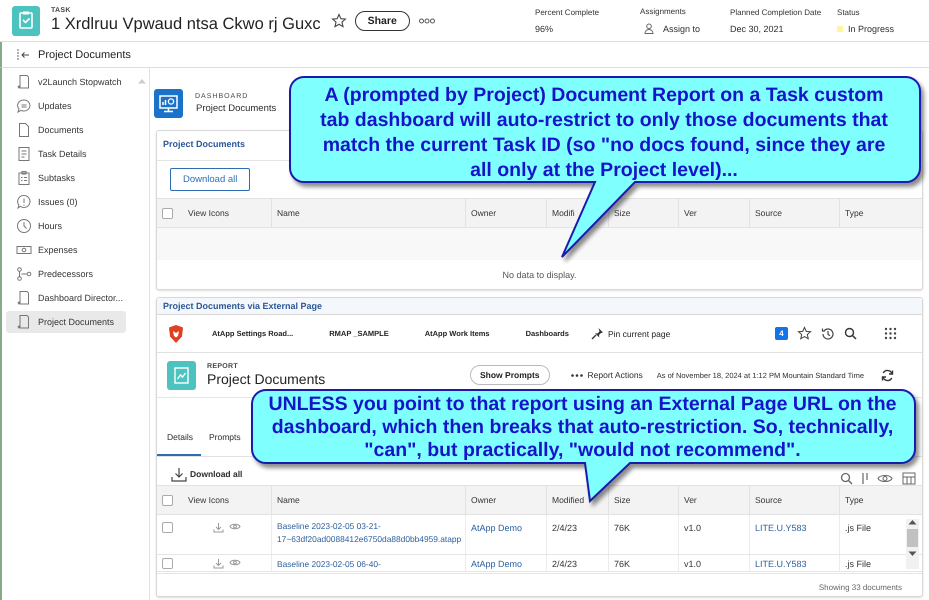 This screenshot has height=600, width=929. What do you see at coordinates (510, 375) in the screenshot?
I see `show-prompts-button: Show Prompts` at bounding box center [510, 375].